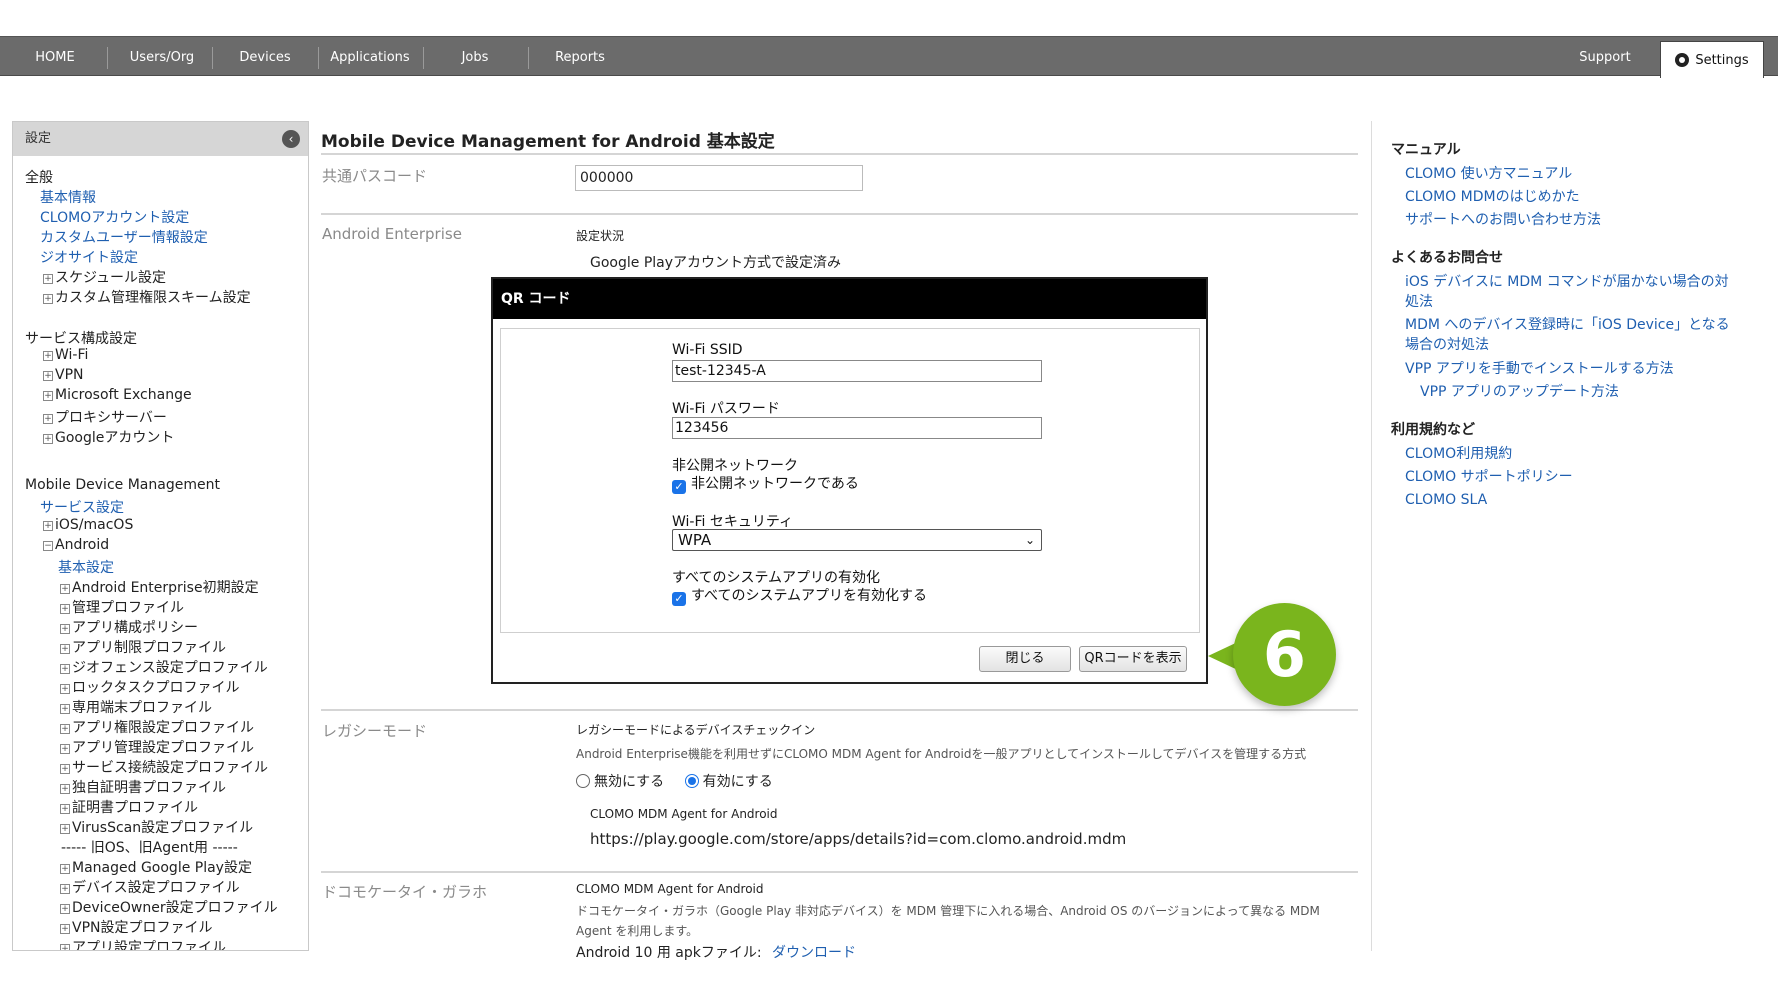  I want to click on system-apps-checkbox: ✓ すべてのシステムアプリを有効化する, so click(799, 595).